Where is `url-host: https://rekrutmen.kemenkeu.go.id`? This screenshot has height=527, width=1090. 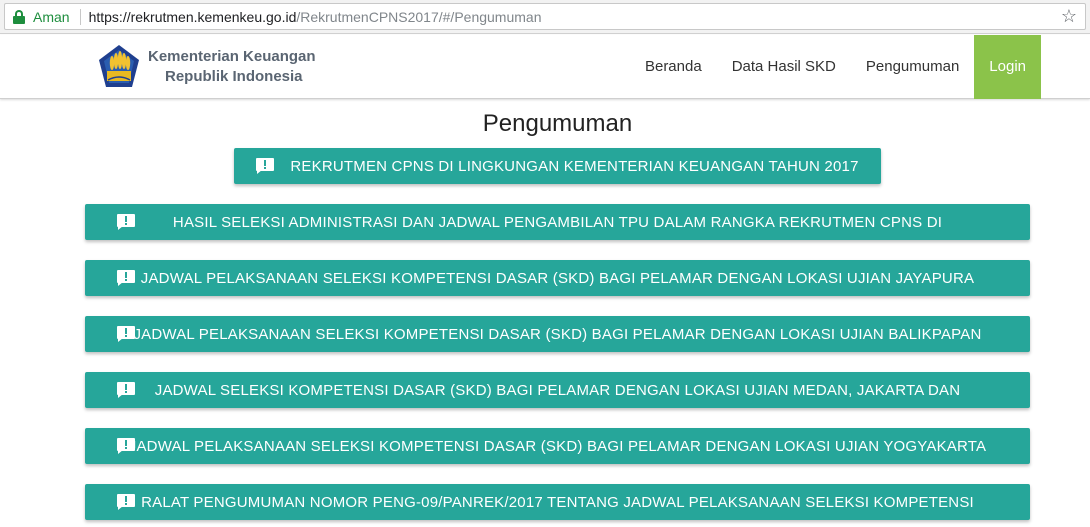 url-host: https://rekrutmen.kemenkeu.go.id is located at coordinates (192, 16).